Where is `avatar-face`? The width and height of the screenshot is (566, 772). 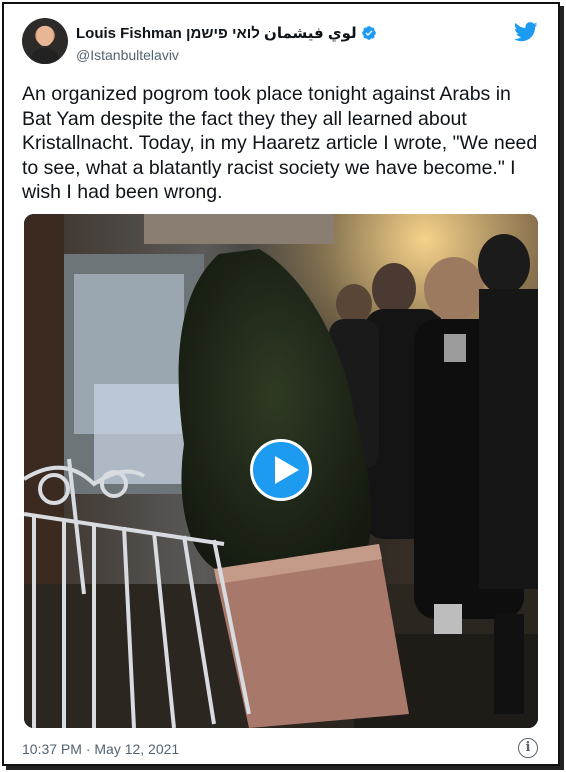 avatar-face is located at coordinates (45, 36).